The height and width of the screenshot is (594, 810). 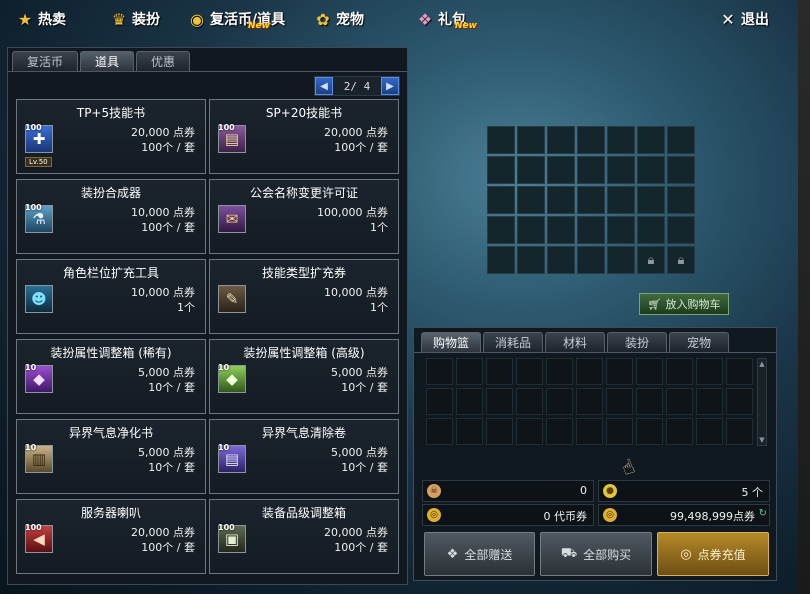 What do you see at coordinates (304, 456) in the screenshot?
I see `item-card: 异界气息清除卷 ▤ 10 5,000 点券 10个 / 套` at bounding box center [304, 456].